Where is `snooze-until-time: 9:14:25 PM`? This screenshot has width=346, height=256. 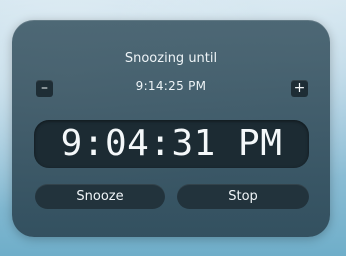
snooze-until-time: 9:14:25 PM is located at coordinates (171, 86).